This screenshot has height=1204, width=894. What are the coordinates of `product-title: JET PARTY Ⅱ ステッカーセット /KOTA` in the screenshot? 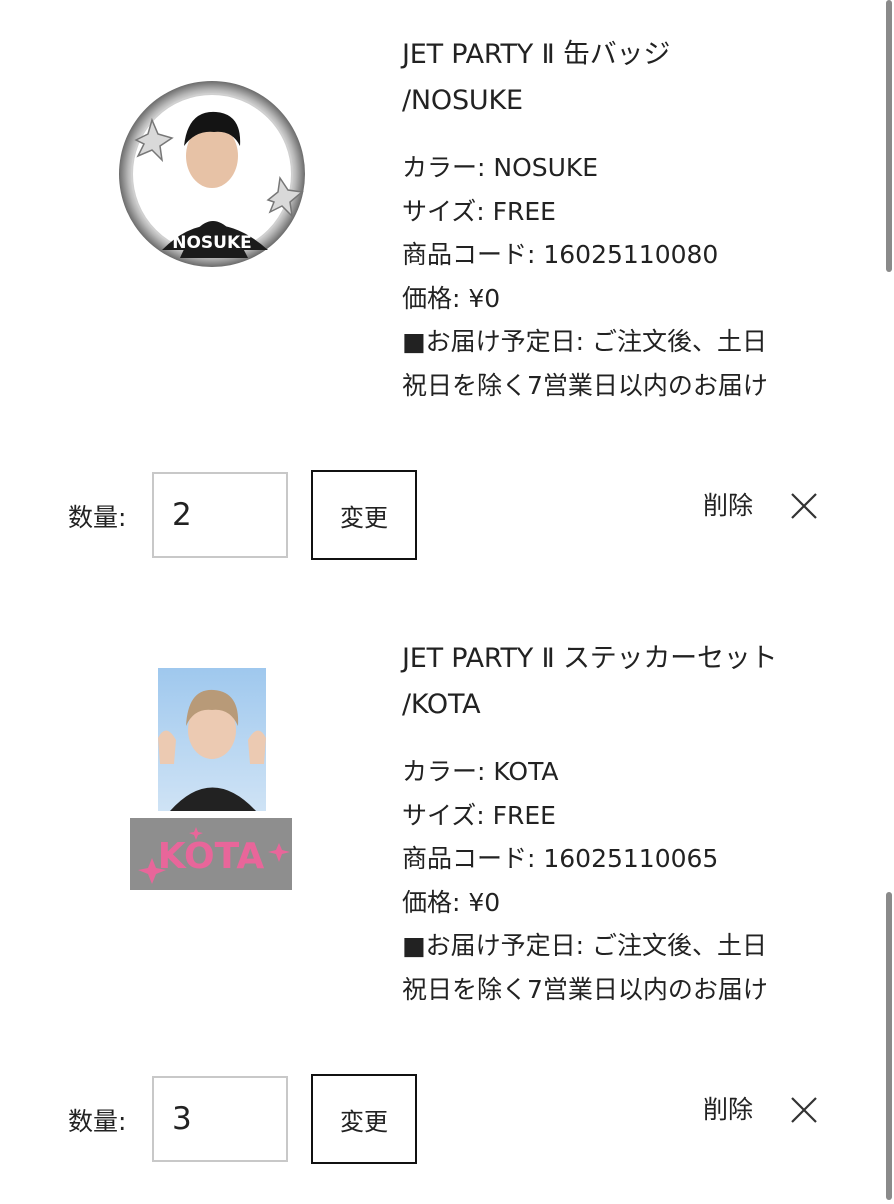 It's located at (632, 682).